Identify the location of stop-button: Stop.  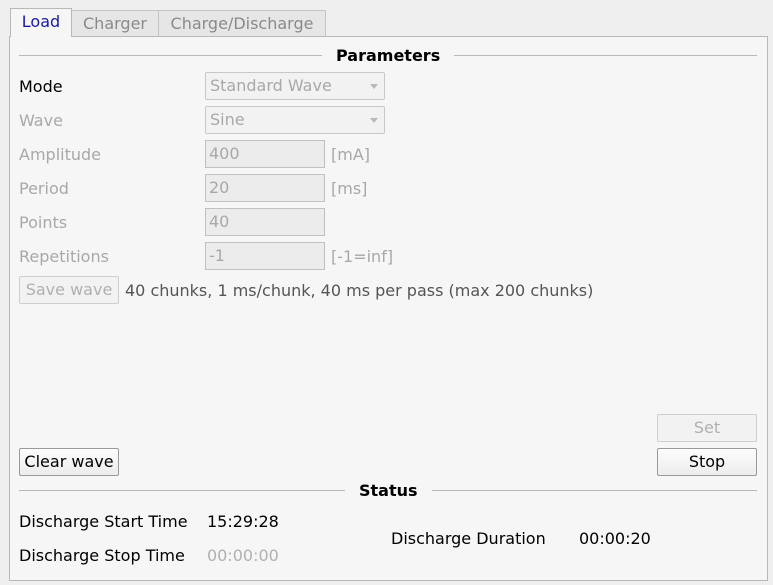
(707, 462).